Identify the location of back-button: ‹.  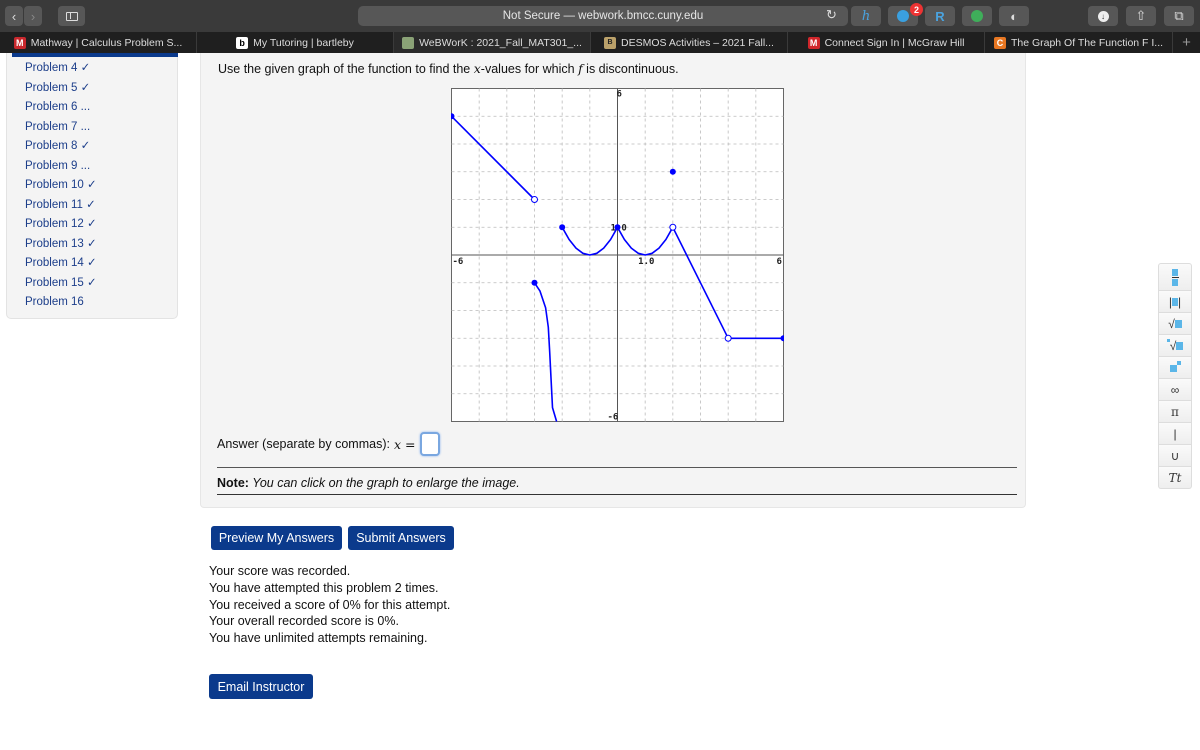
(14, 16).